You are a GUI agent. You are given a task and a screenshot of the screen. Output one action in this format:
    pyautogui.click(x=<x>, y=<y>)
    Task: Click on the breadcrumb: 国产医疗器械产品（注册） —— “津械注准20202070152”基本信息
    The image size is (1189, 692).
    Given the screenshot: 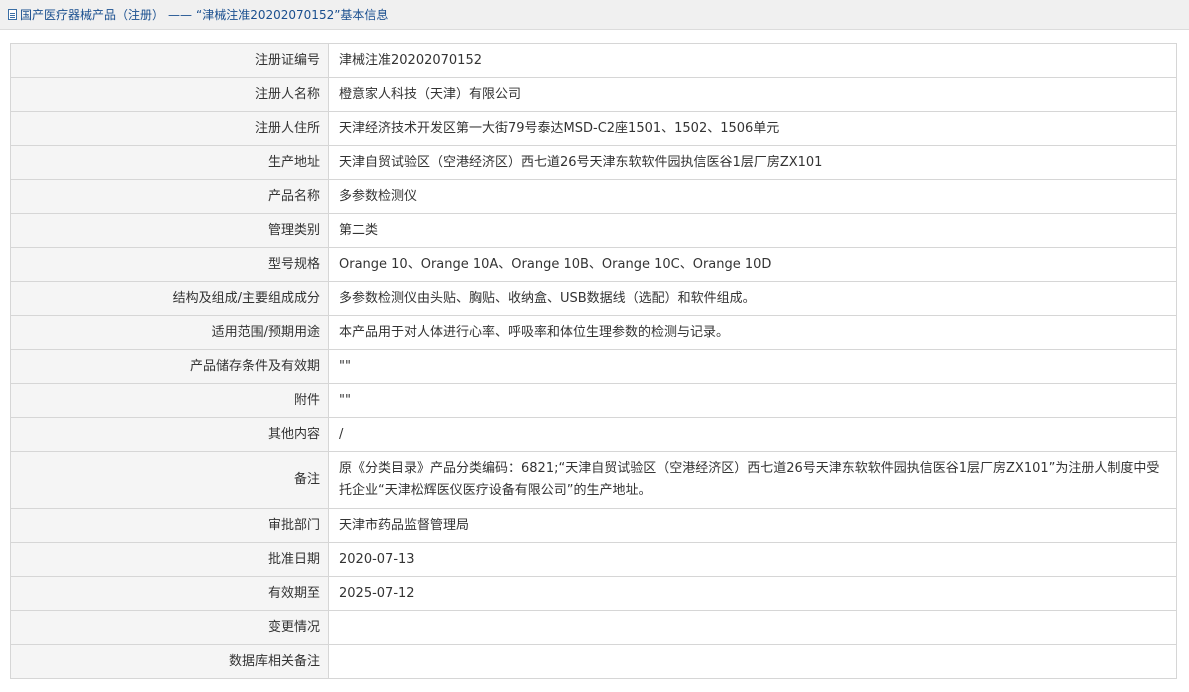 What is the action you would take?
    pyautogui.click(x=594, y=15)
    